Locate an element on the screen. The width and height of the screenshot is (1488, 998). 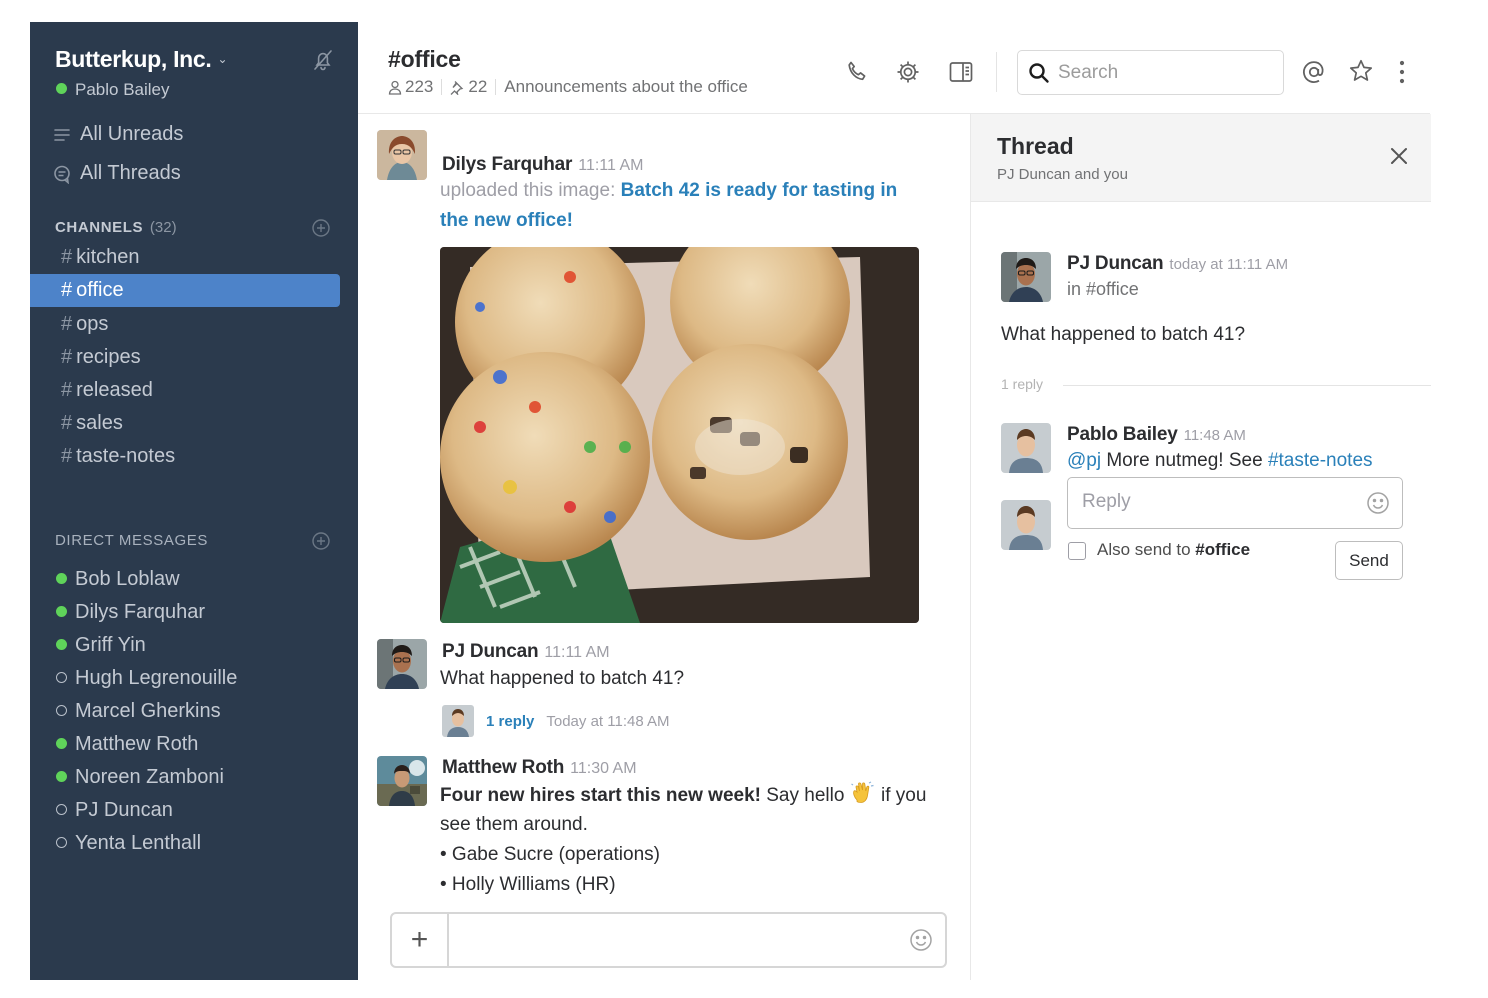
channel-label: released is located at coordinates (114, 390).